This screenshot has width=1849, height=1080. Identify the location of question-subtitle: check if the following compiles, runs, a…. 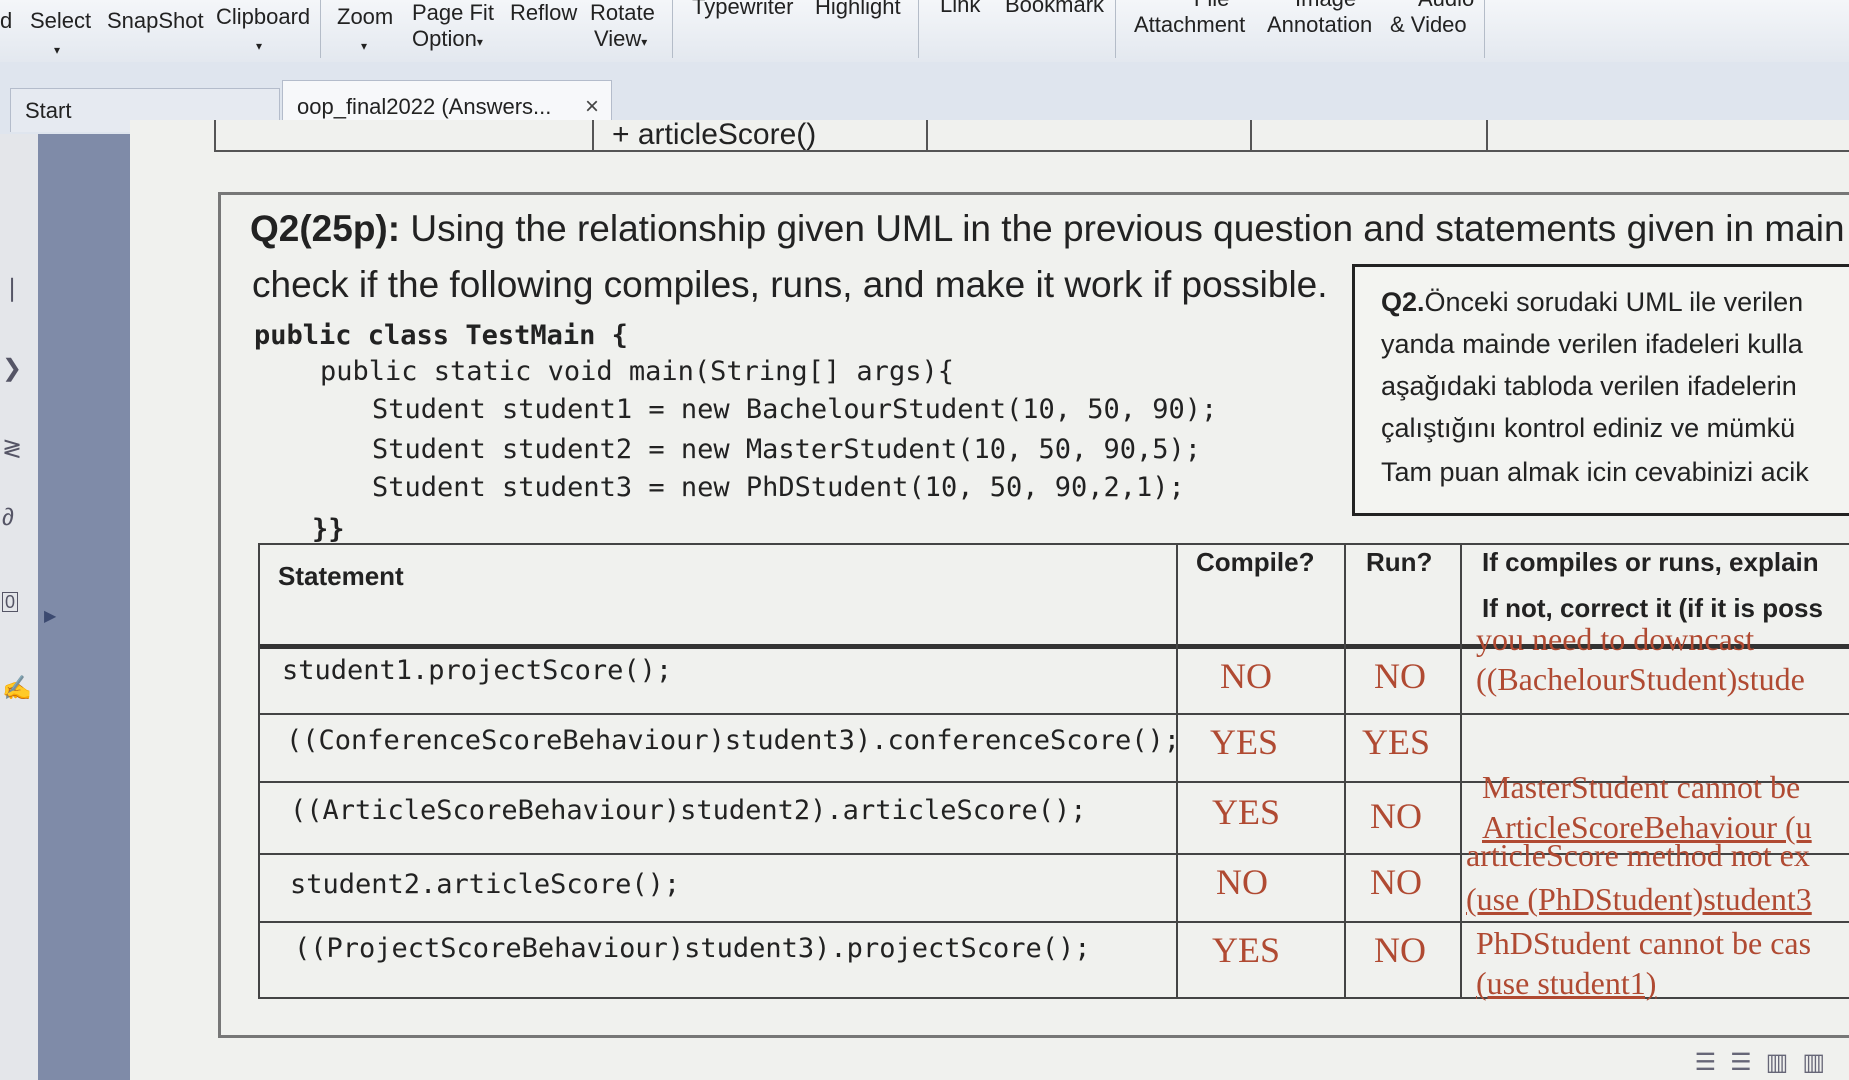
(790, 284).